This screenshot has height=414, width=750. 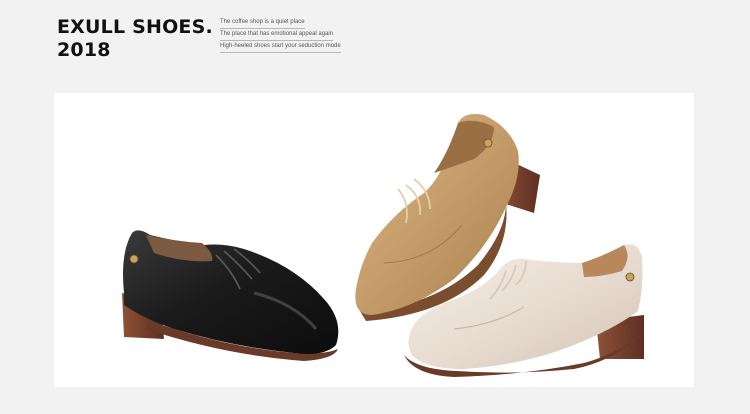 What do you see at coordinates (230, 295) in the screenshot?
I see `black-oxford-shoe` at bounding box center [230, 295].